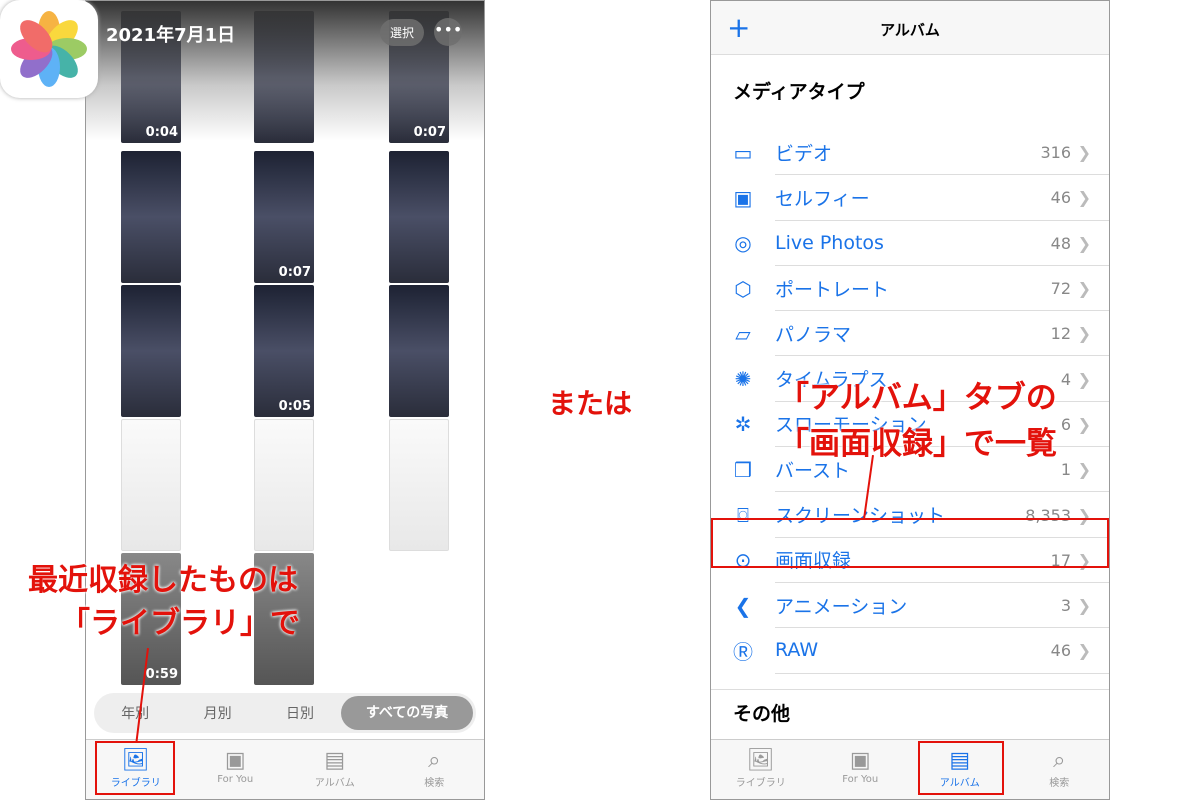 The width and height of the screenshot is (1200, 800). What do you see at coordinates (163, 580) in the screenshot?
I see `annotation-left-1: 最近収録したものは` at bounding box center [163, 580].